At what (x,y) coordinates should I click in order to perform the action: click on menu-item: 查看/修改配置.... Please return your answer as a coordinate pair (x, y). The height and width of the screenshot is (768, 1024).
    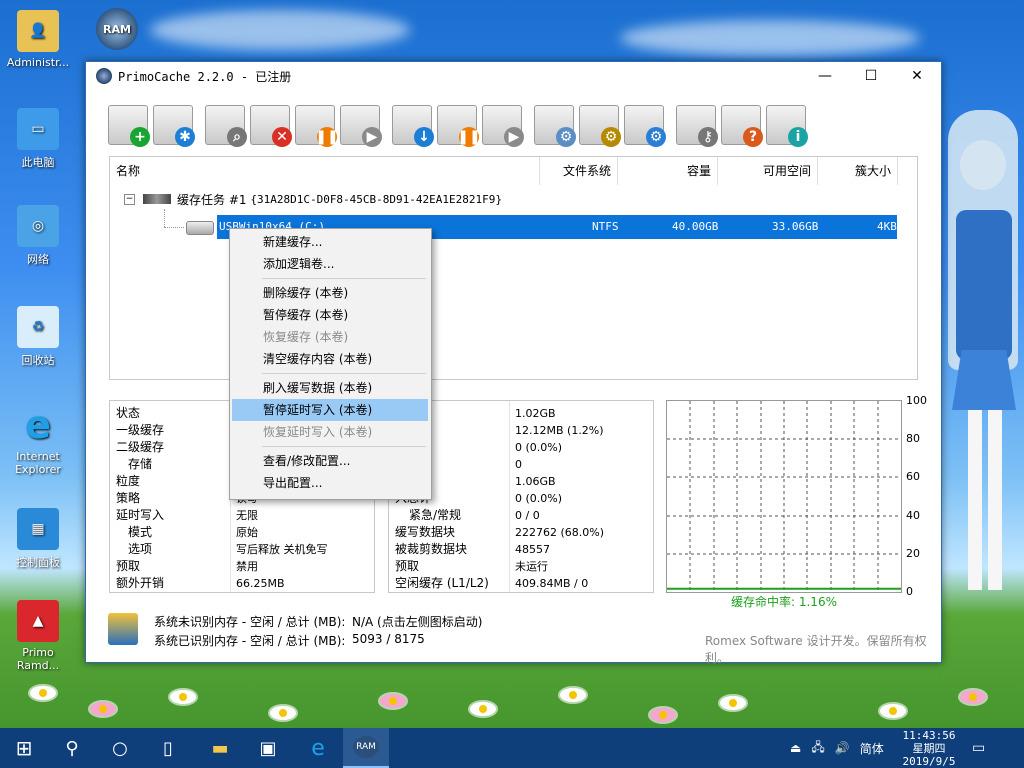
    Looking at the image, I should click on (330, 461).